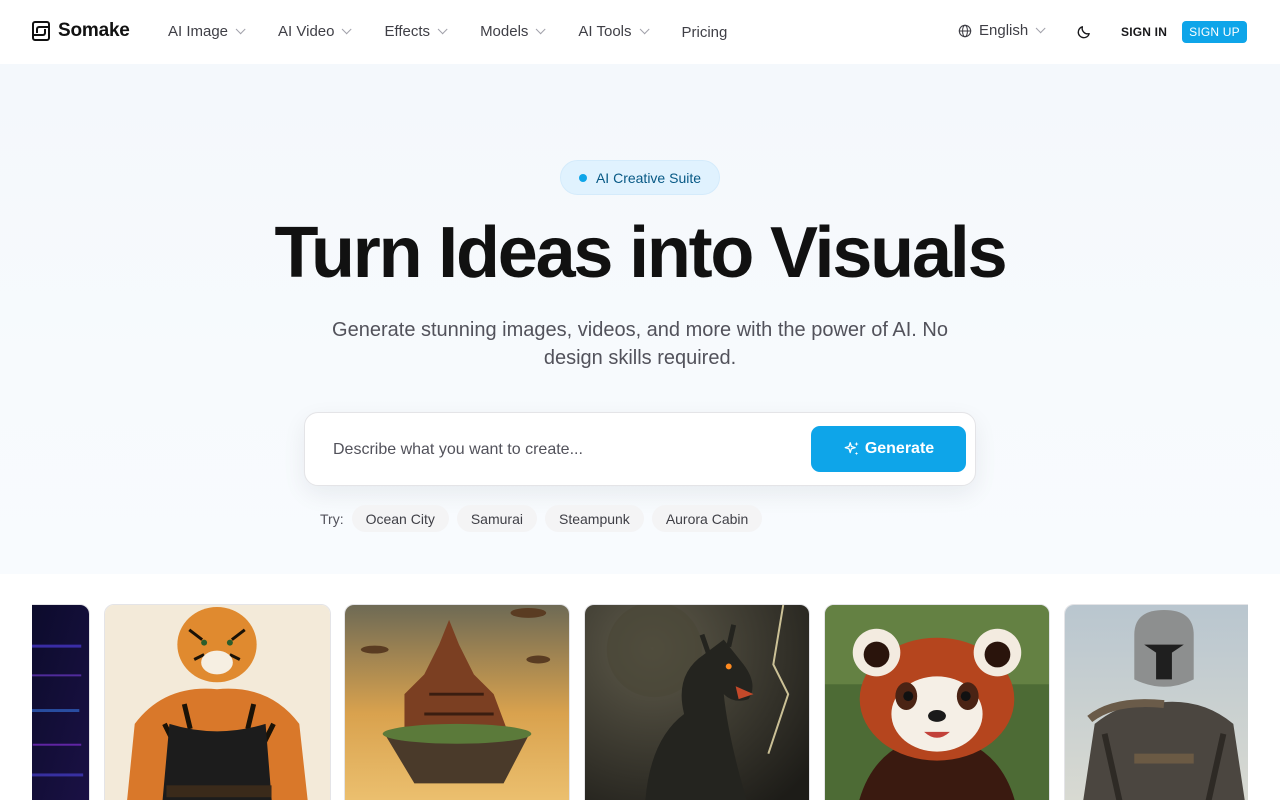  What do you see at coordinates (582, 177) in the screenshot?
I see `status-dot-icon` at bounding box center [582, 177].